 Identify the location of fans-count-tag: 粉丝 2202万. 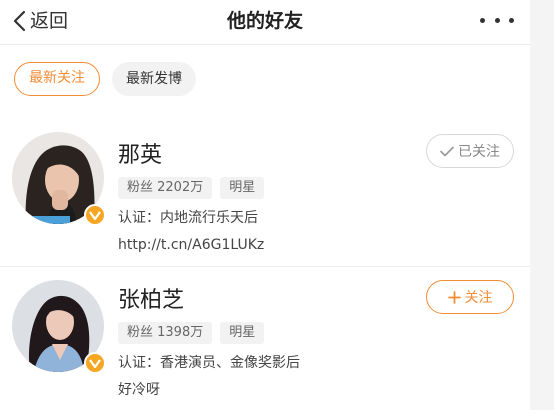
(165, 188).